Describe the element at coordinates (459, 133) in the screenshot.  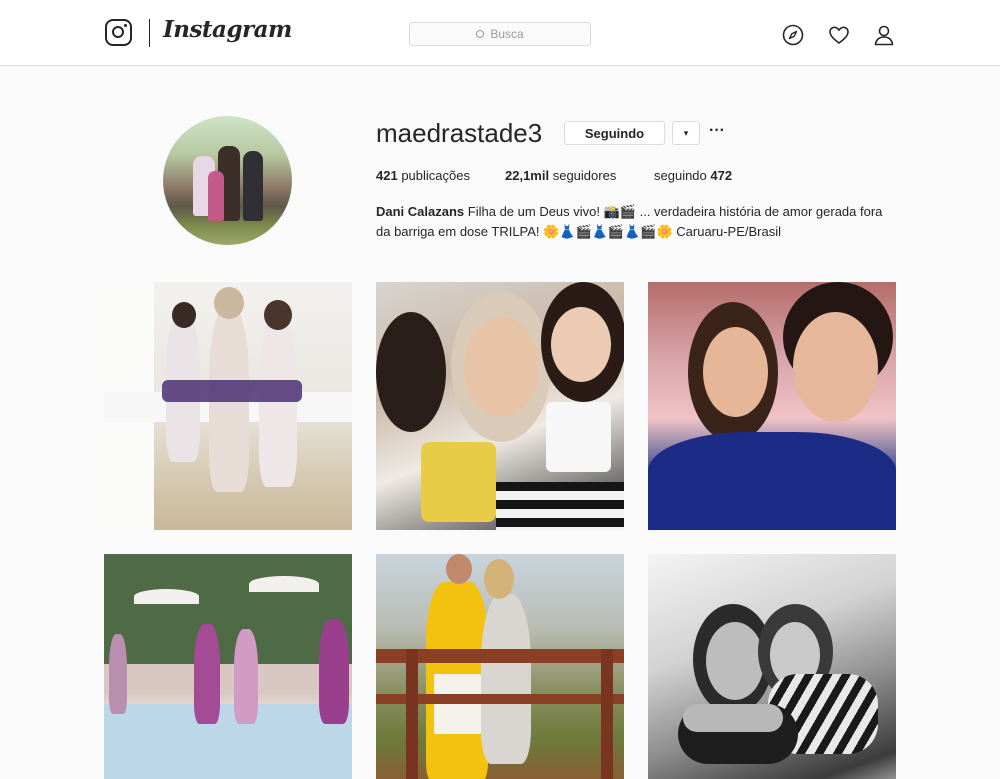
I see `profile-username: maedrastade3` at that location.